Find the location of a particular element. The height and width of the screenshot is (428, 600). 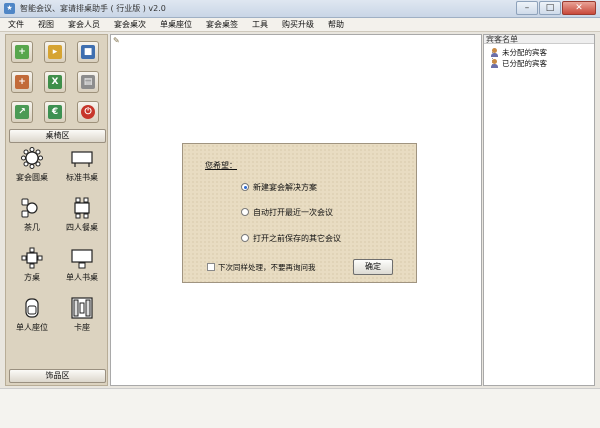

add-person-icon: + is located at coordinates (22, 82).